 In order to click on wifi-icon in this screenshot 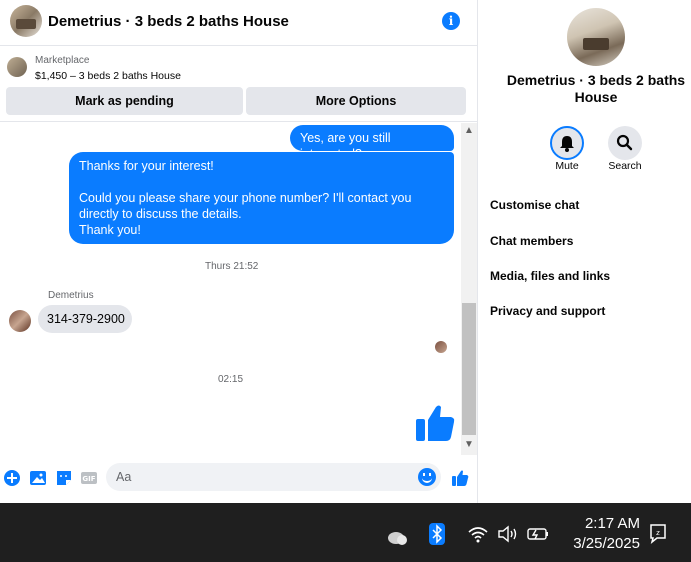, I will do `click(478, 534)`.